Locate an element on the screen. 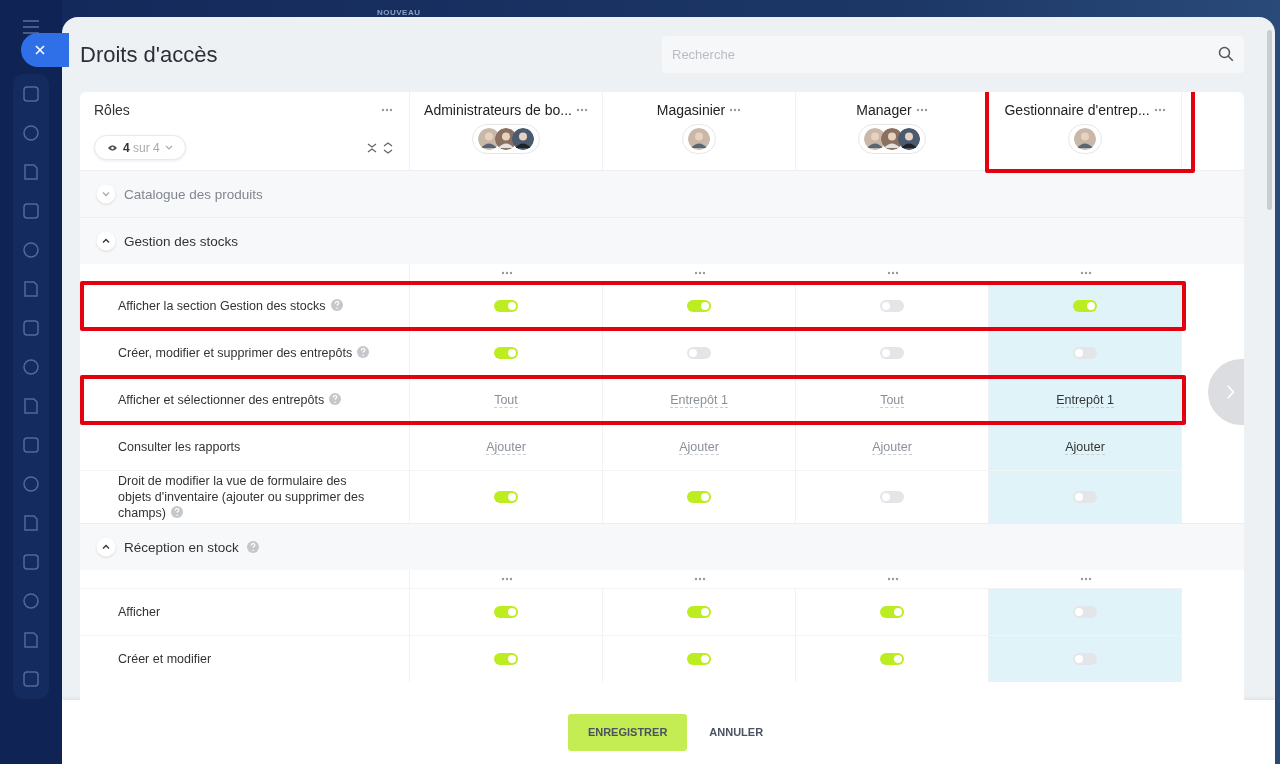 The width and height of the screenshot is (1280, 764). page-title: Droits d'accès is located at coordinates (149, 54).